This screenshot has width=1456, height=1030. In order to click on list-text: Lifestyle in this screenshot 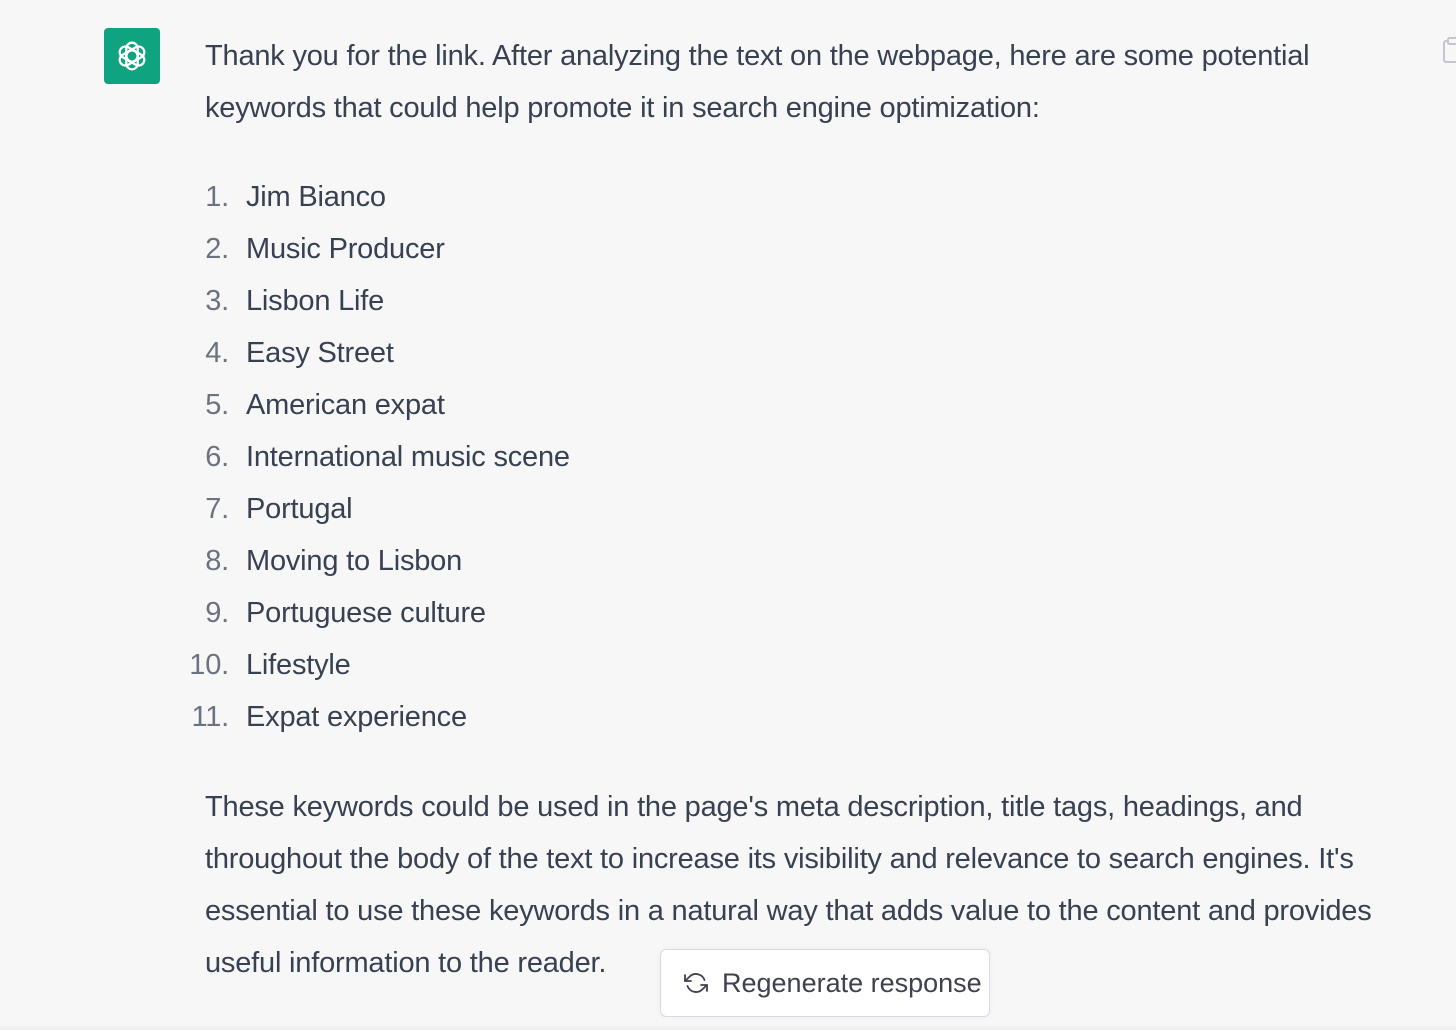, I will do `click(298, 665)`.